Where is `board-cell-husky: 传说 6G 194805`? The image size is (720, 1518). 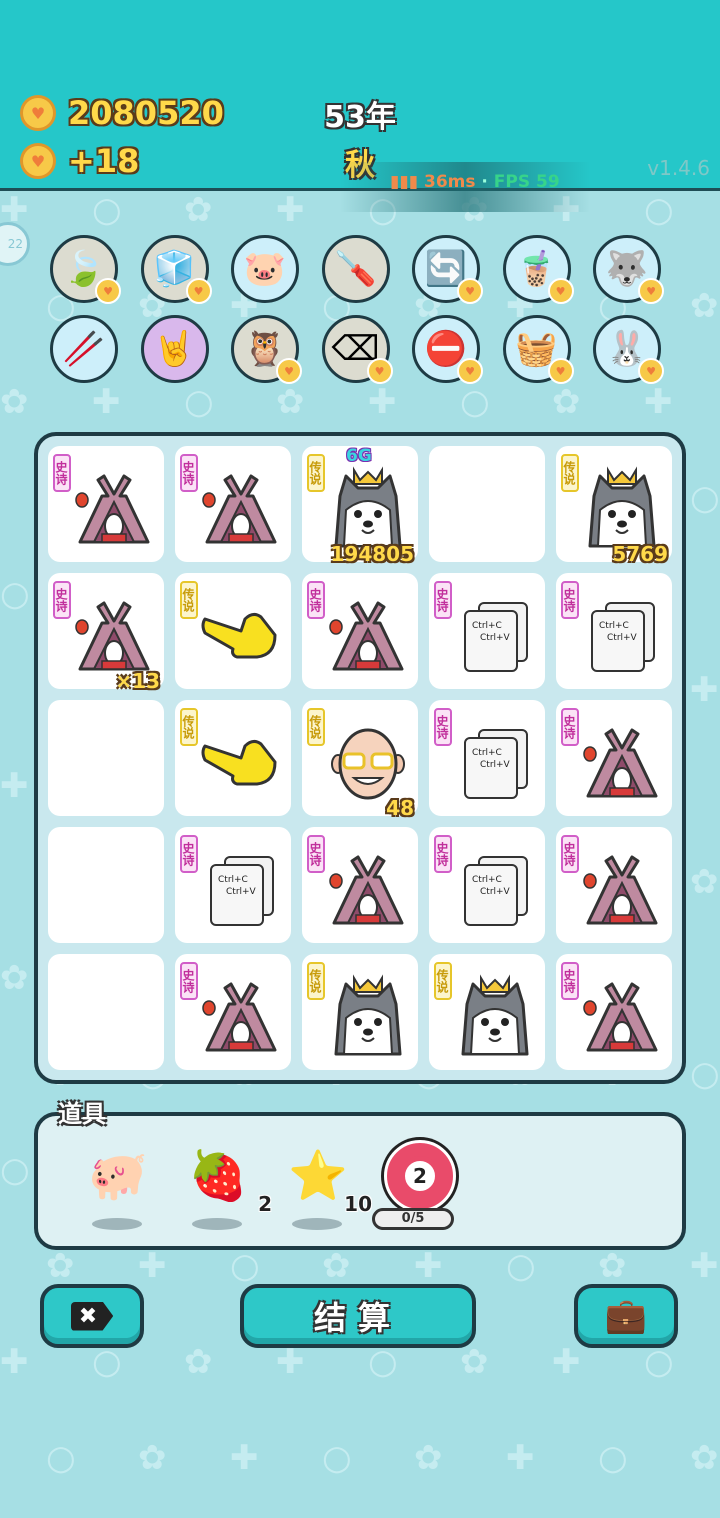 board-cell-husky: 传说 6G 194805 is located at coordinates (360, 506).